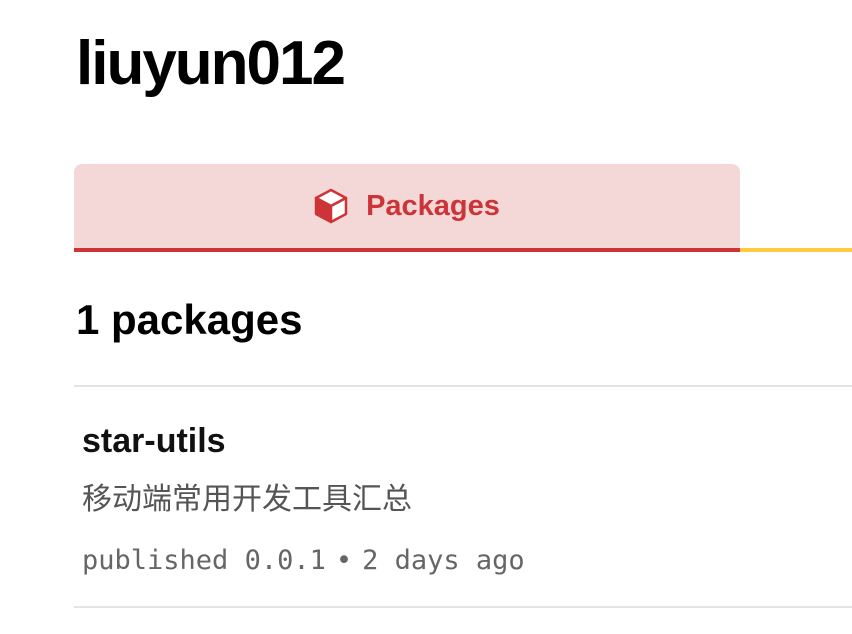 The image size is (852, 634). I want to click on published-label: published, so click(155, 560).